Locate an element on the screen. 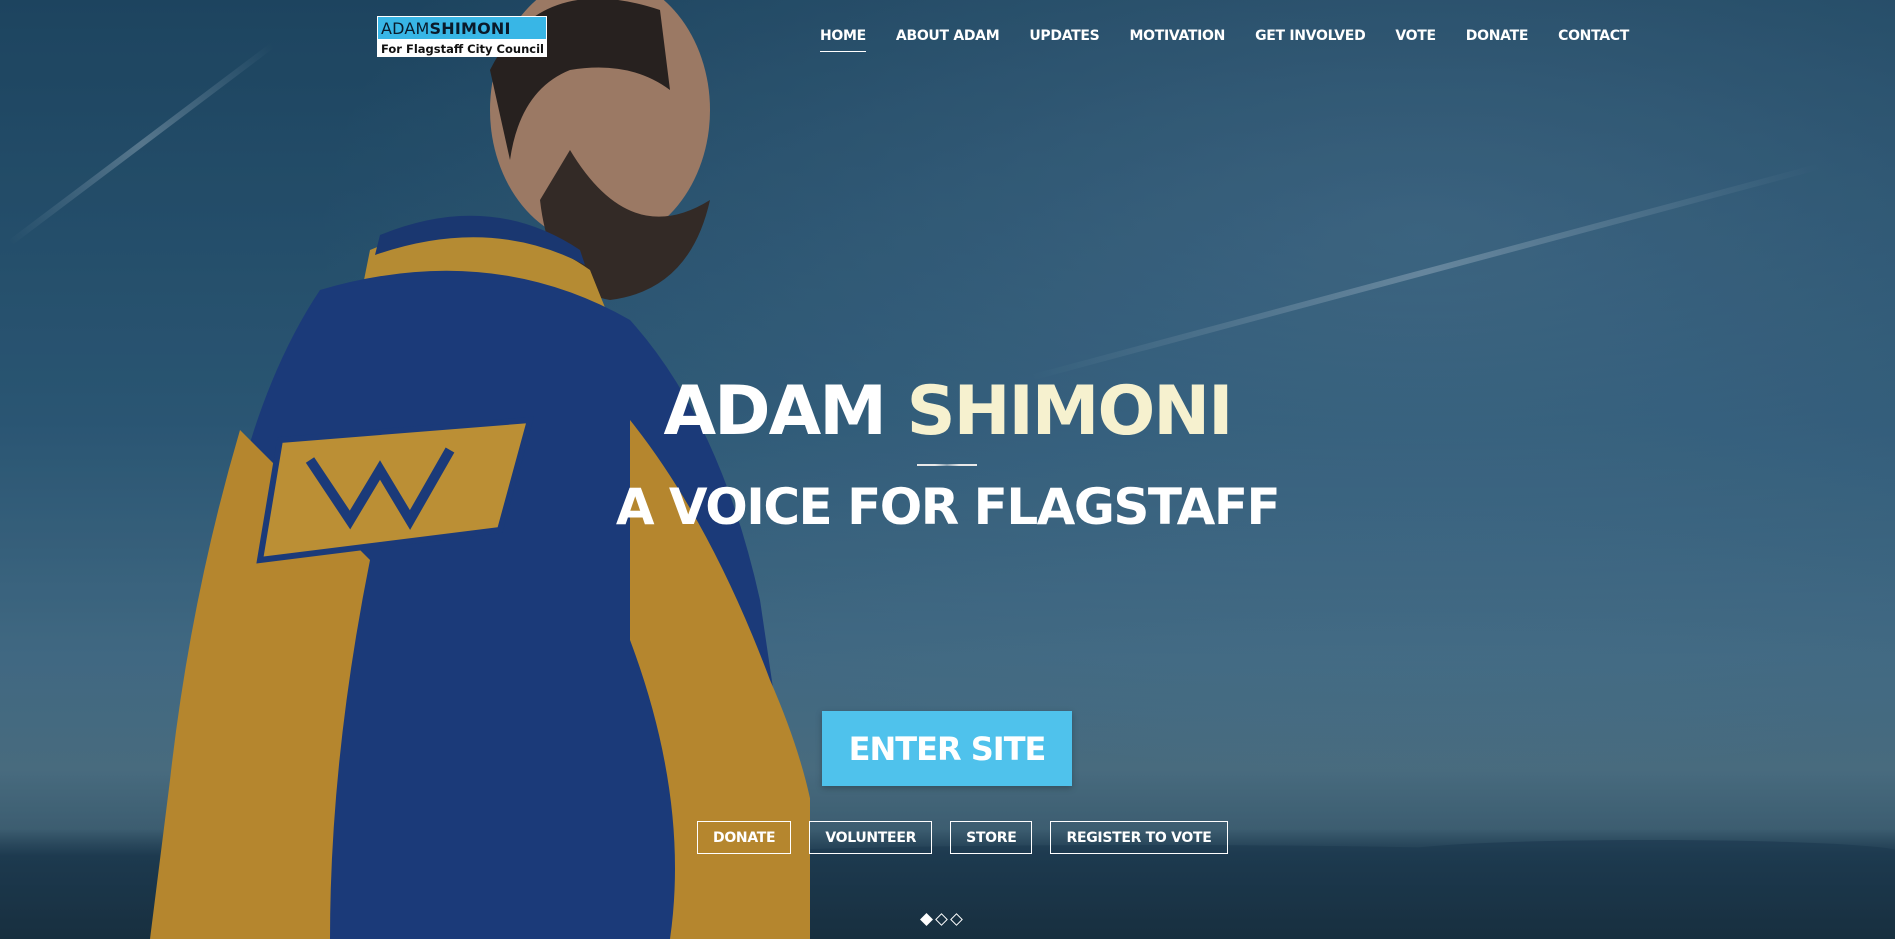  nav-updates: UPDATES is located at coordinates (1064, 40).